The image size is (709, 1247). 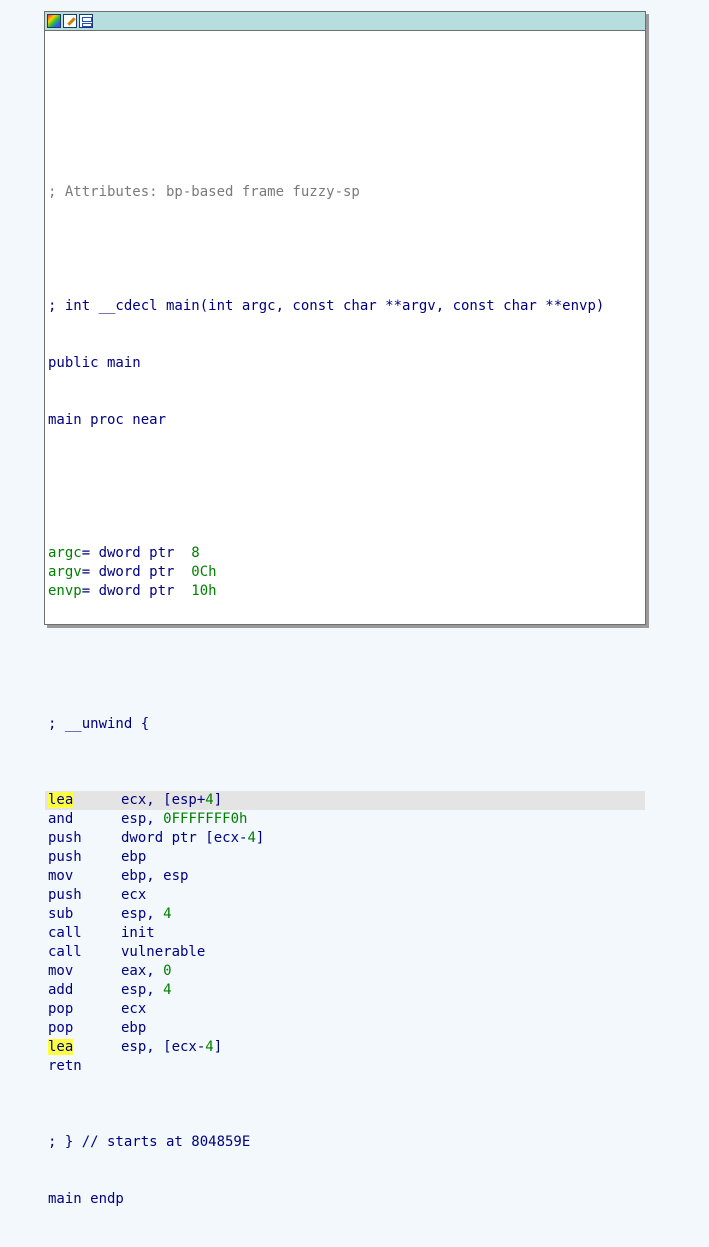 I want to click on instruction-line: lea esp, [ecx-4], so click(x=345, y=1047).